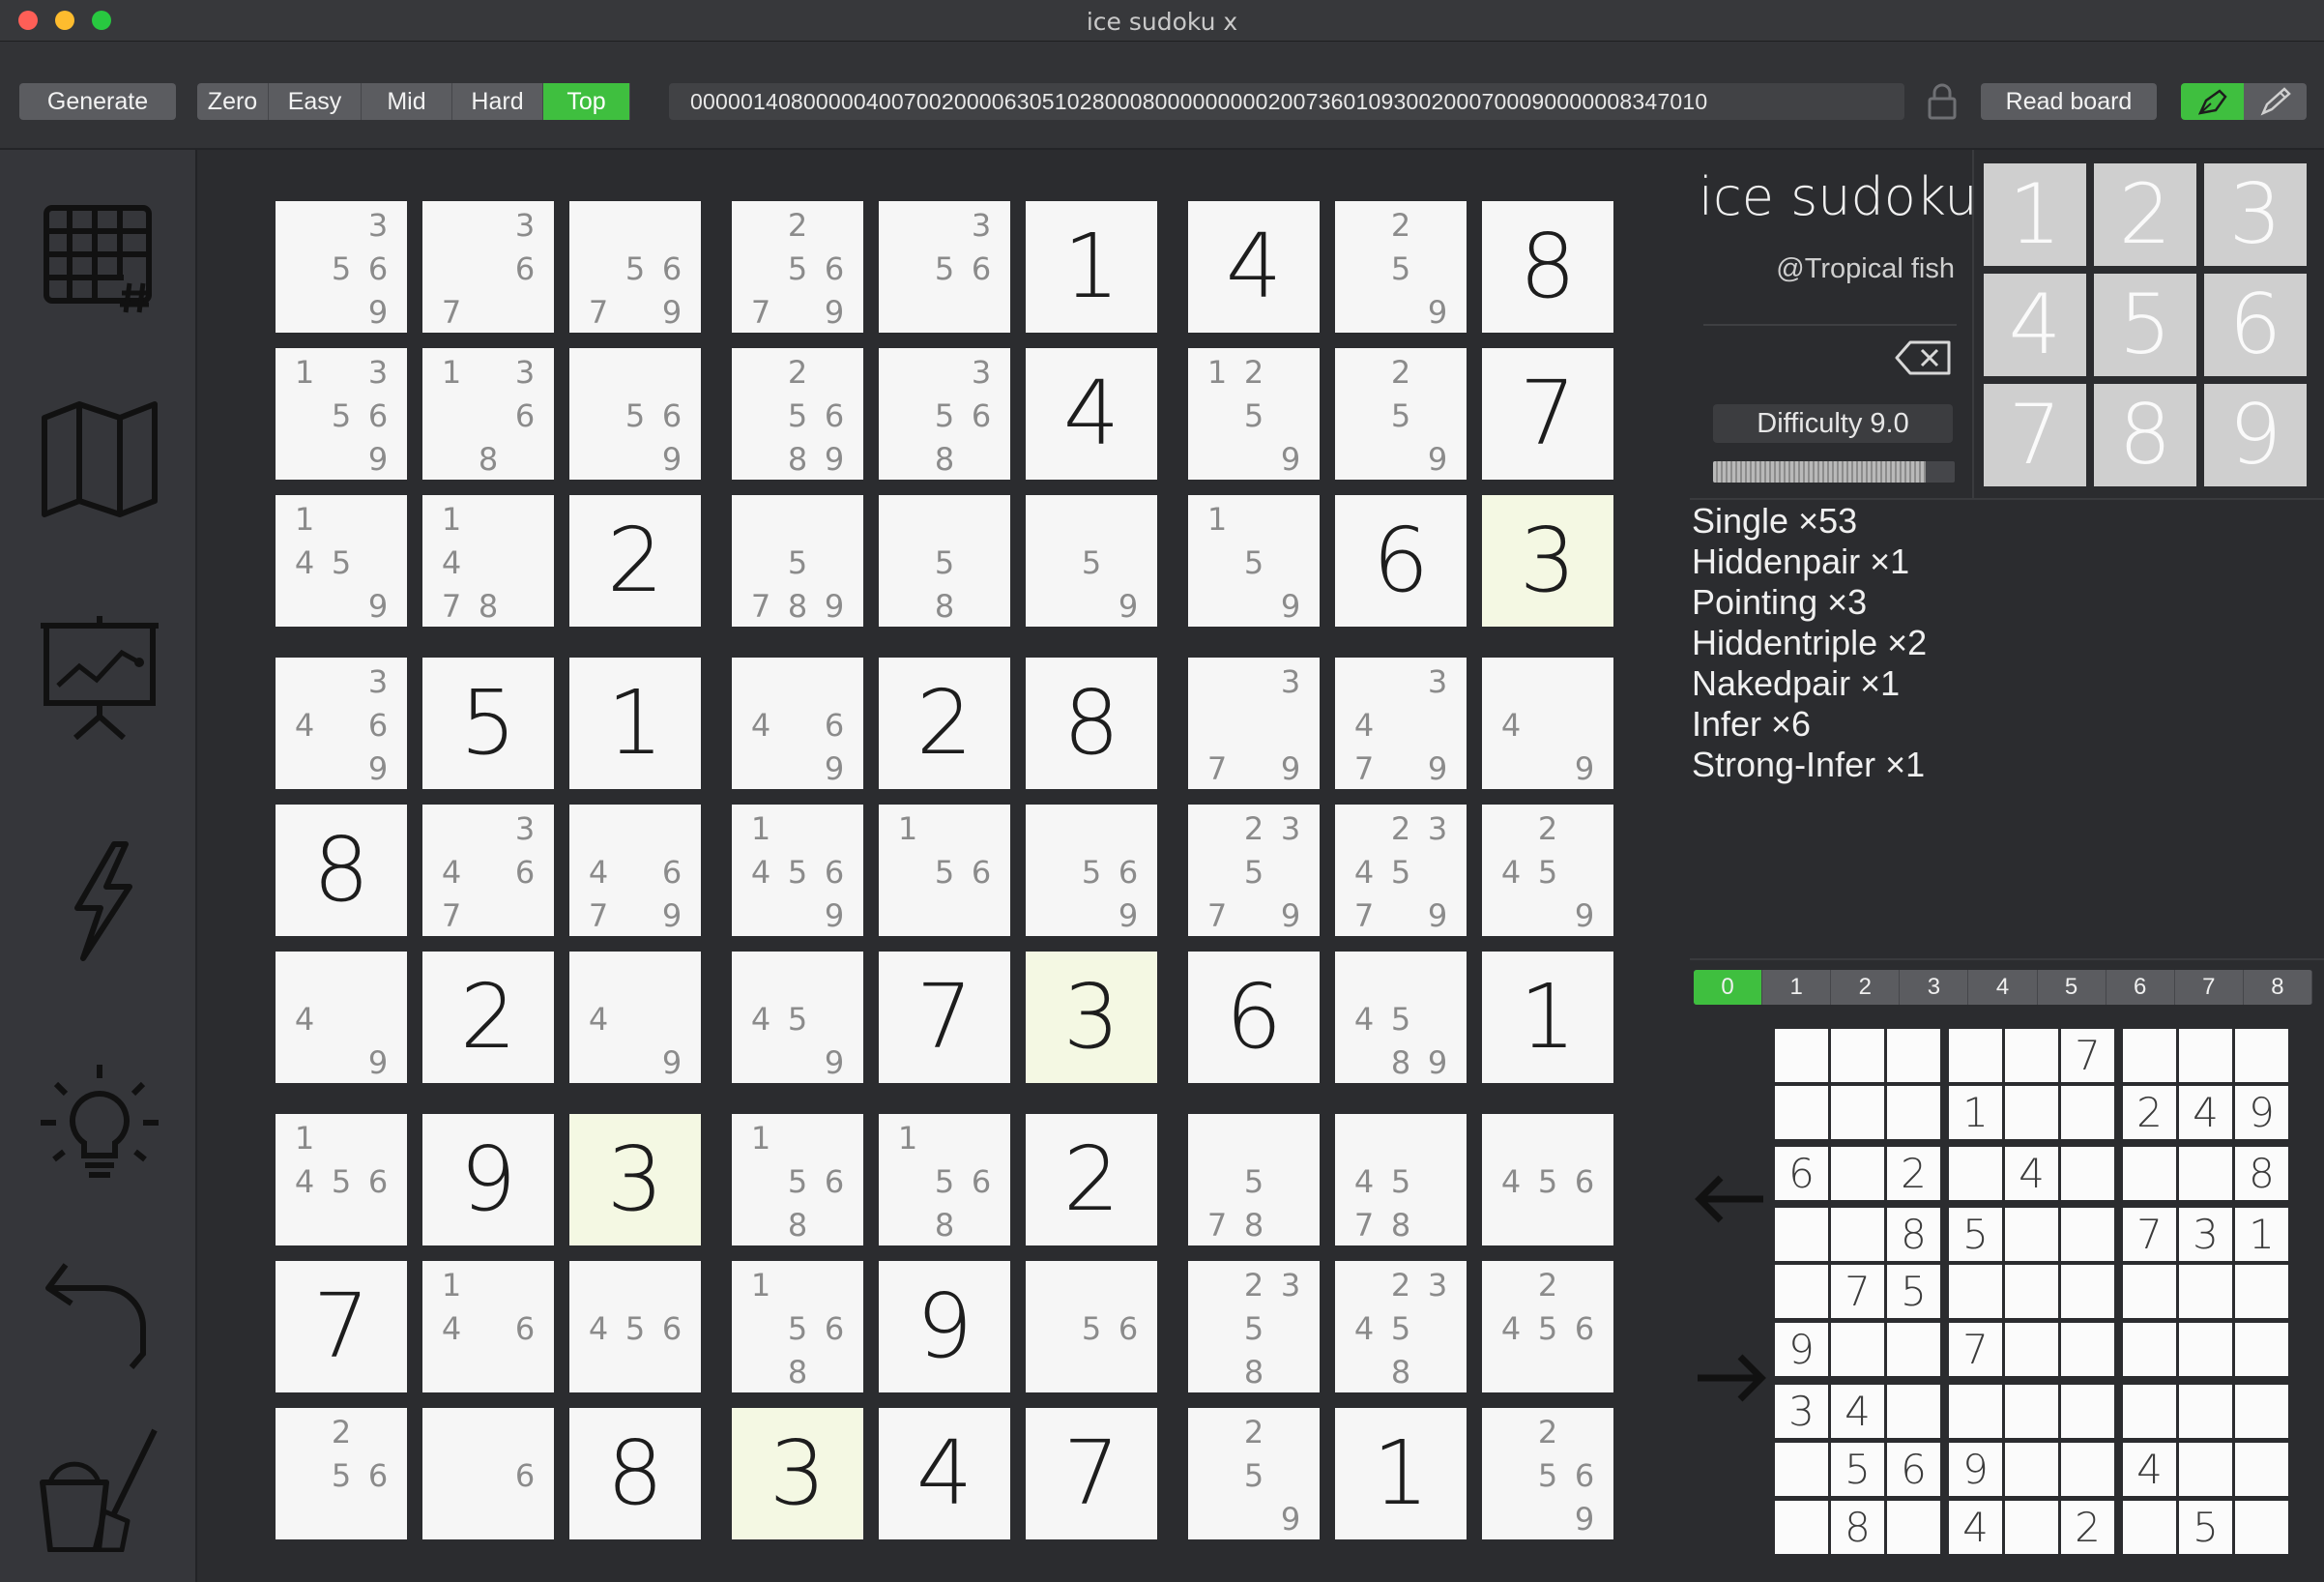 This screenshot has width=2324, height=1582. Describe the element at coordinates (2278, 987) in the screenshot. I see `step-tab-8: 8` at that location.